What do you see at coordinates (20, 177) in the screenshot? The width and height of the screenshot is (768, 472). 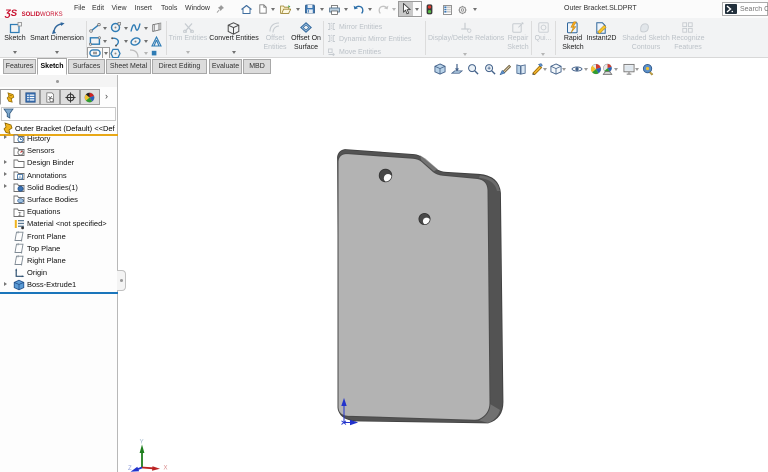 I see `svg-text: A` at bounding box center [20, 177].